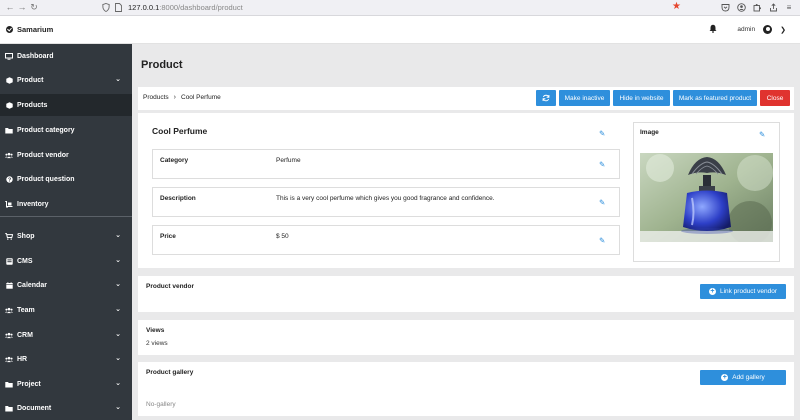 This screenshot has height=420, width=800. Describe the element at coordinates (170, 372) in the screenshot. I see `product-gallery-title: Product gallery` at that location.